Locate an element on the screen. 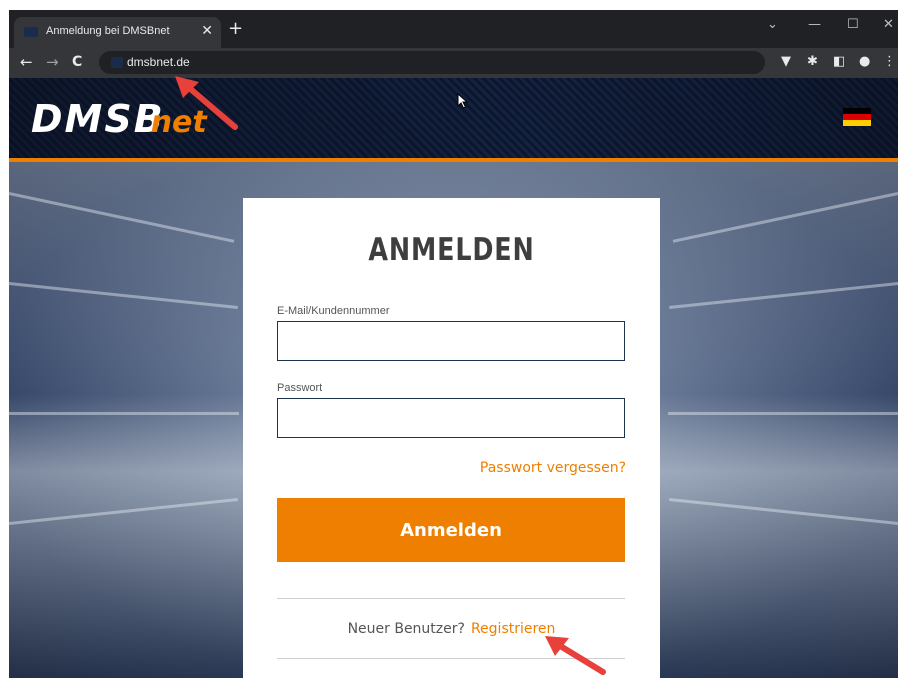  german-flag-icon is located at coordinates (857, 117).